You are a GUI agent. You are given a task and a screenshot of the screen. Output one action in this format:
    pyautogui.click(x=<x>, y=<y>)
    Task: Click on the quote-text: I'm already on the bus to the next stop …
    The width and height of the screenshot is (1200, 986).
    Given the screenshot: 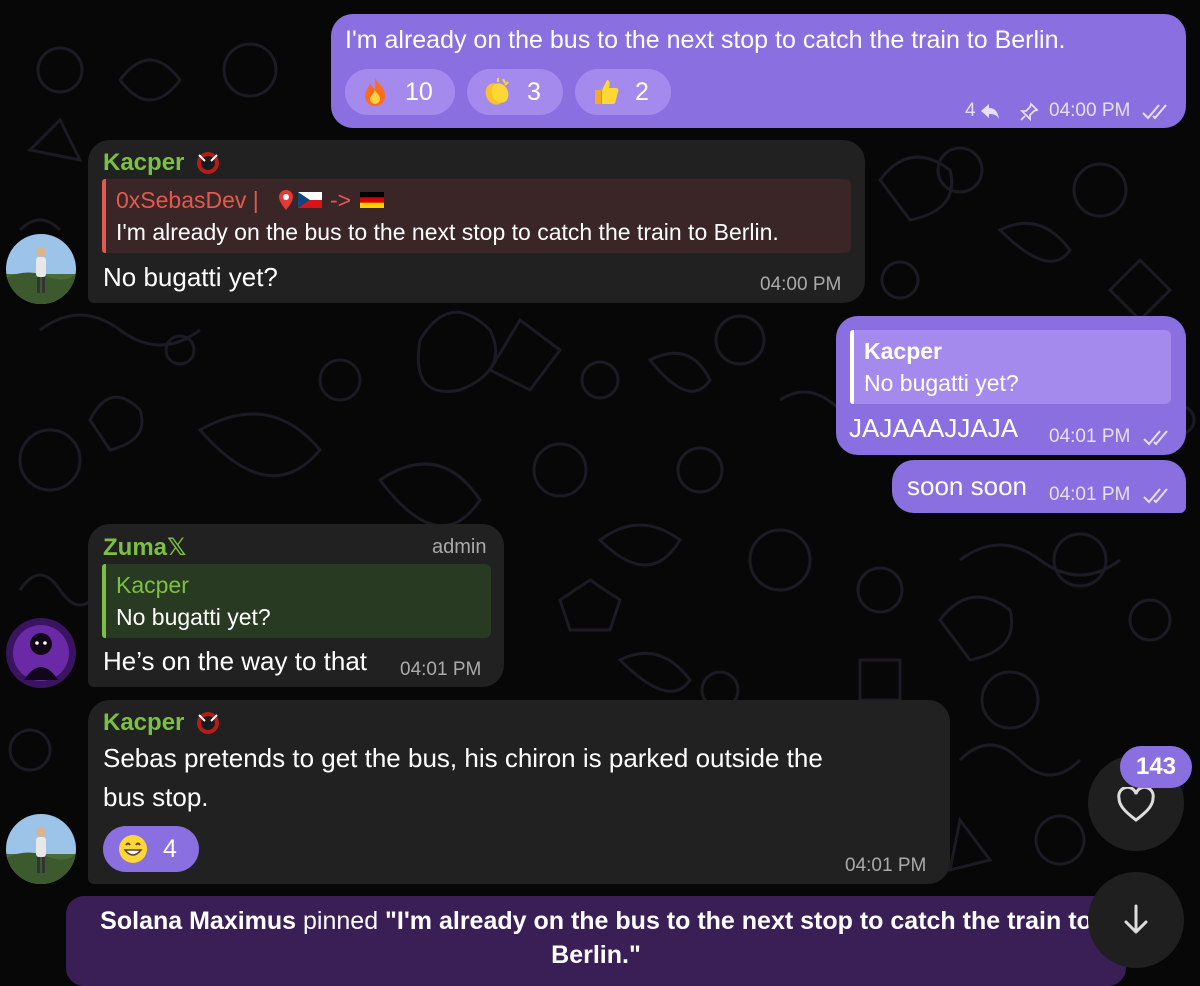 What is the action you would take?
    pyautogui.click(x=447, y=232)
    